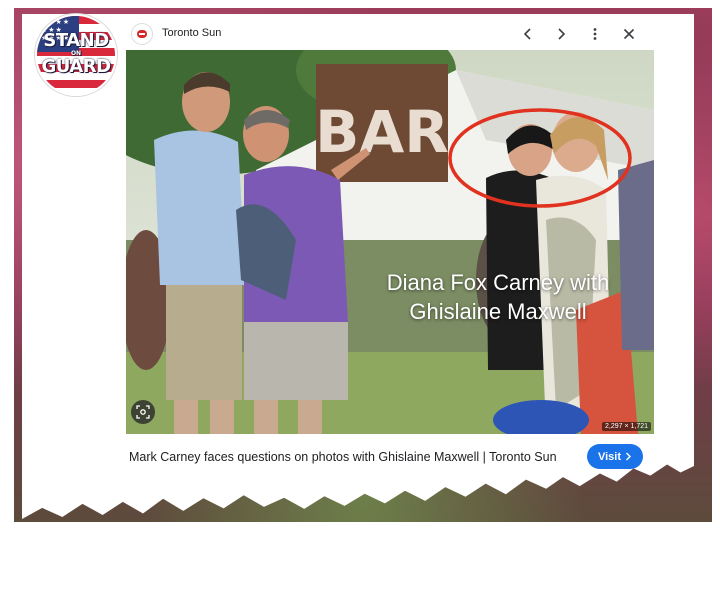  I want to click on visit-label: Visit, so click(609, 456).